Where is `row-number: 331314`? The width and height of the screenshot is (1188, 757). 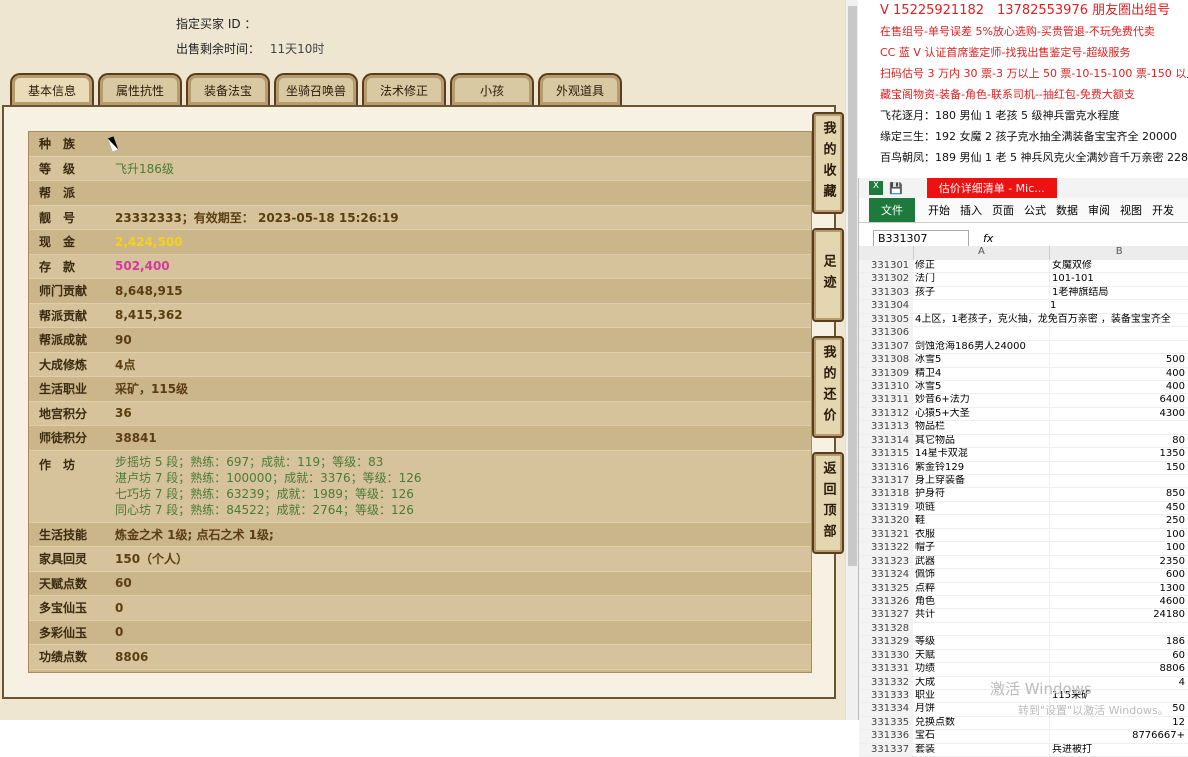
row-number: 331314 is located at coordinates (886, 441).